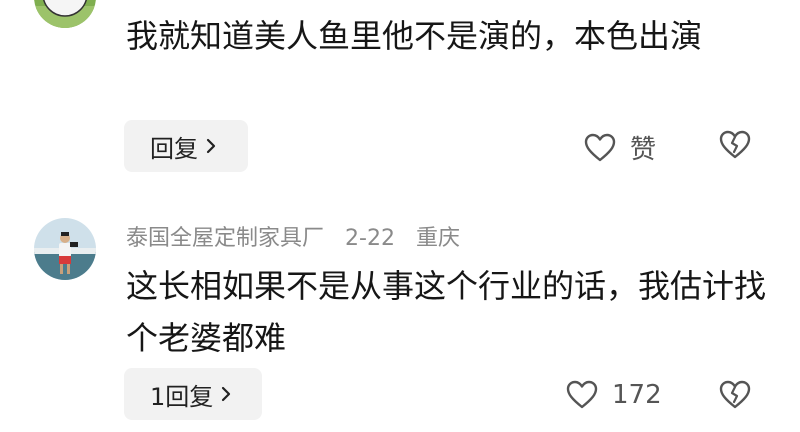  Describe the element at coordinates (643, 150) in the screenshot. I see `like-count: 赞` at that location.